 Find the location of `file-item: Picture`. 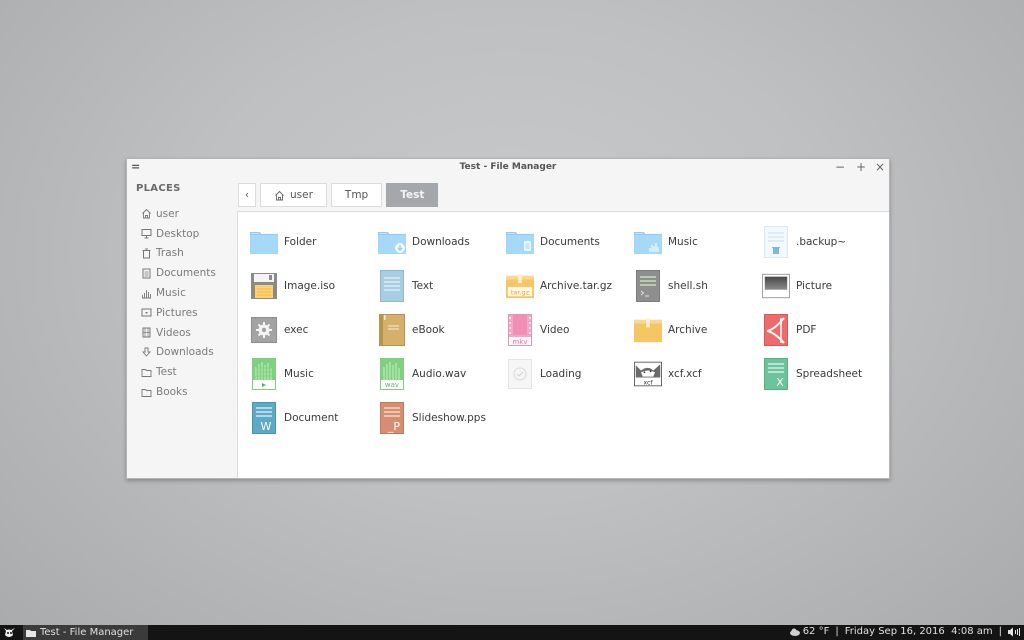

file-item: Picture is located at coordinates (826, 286).